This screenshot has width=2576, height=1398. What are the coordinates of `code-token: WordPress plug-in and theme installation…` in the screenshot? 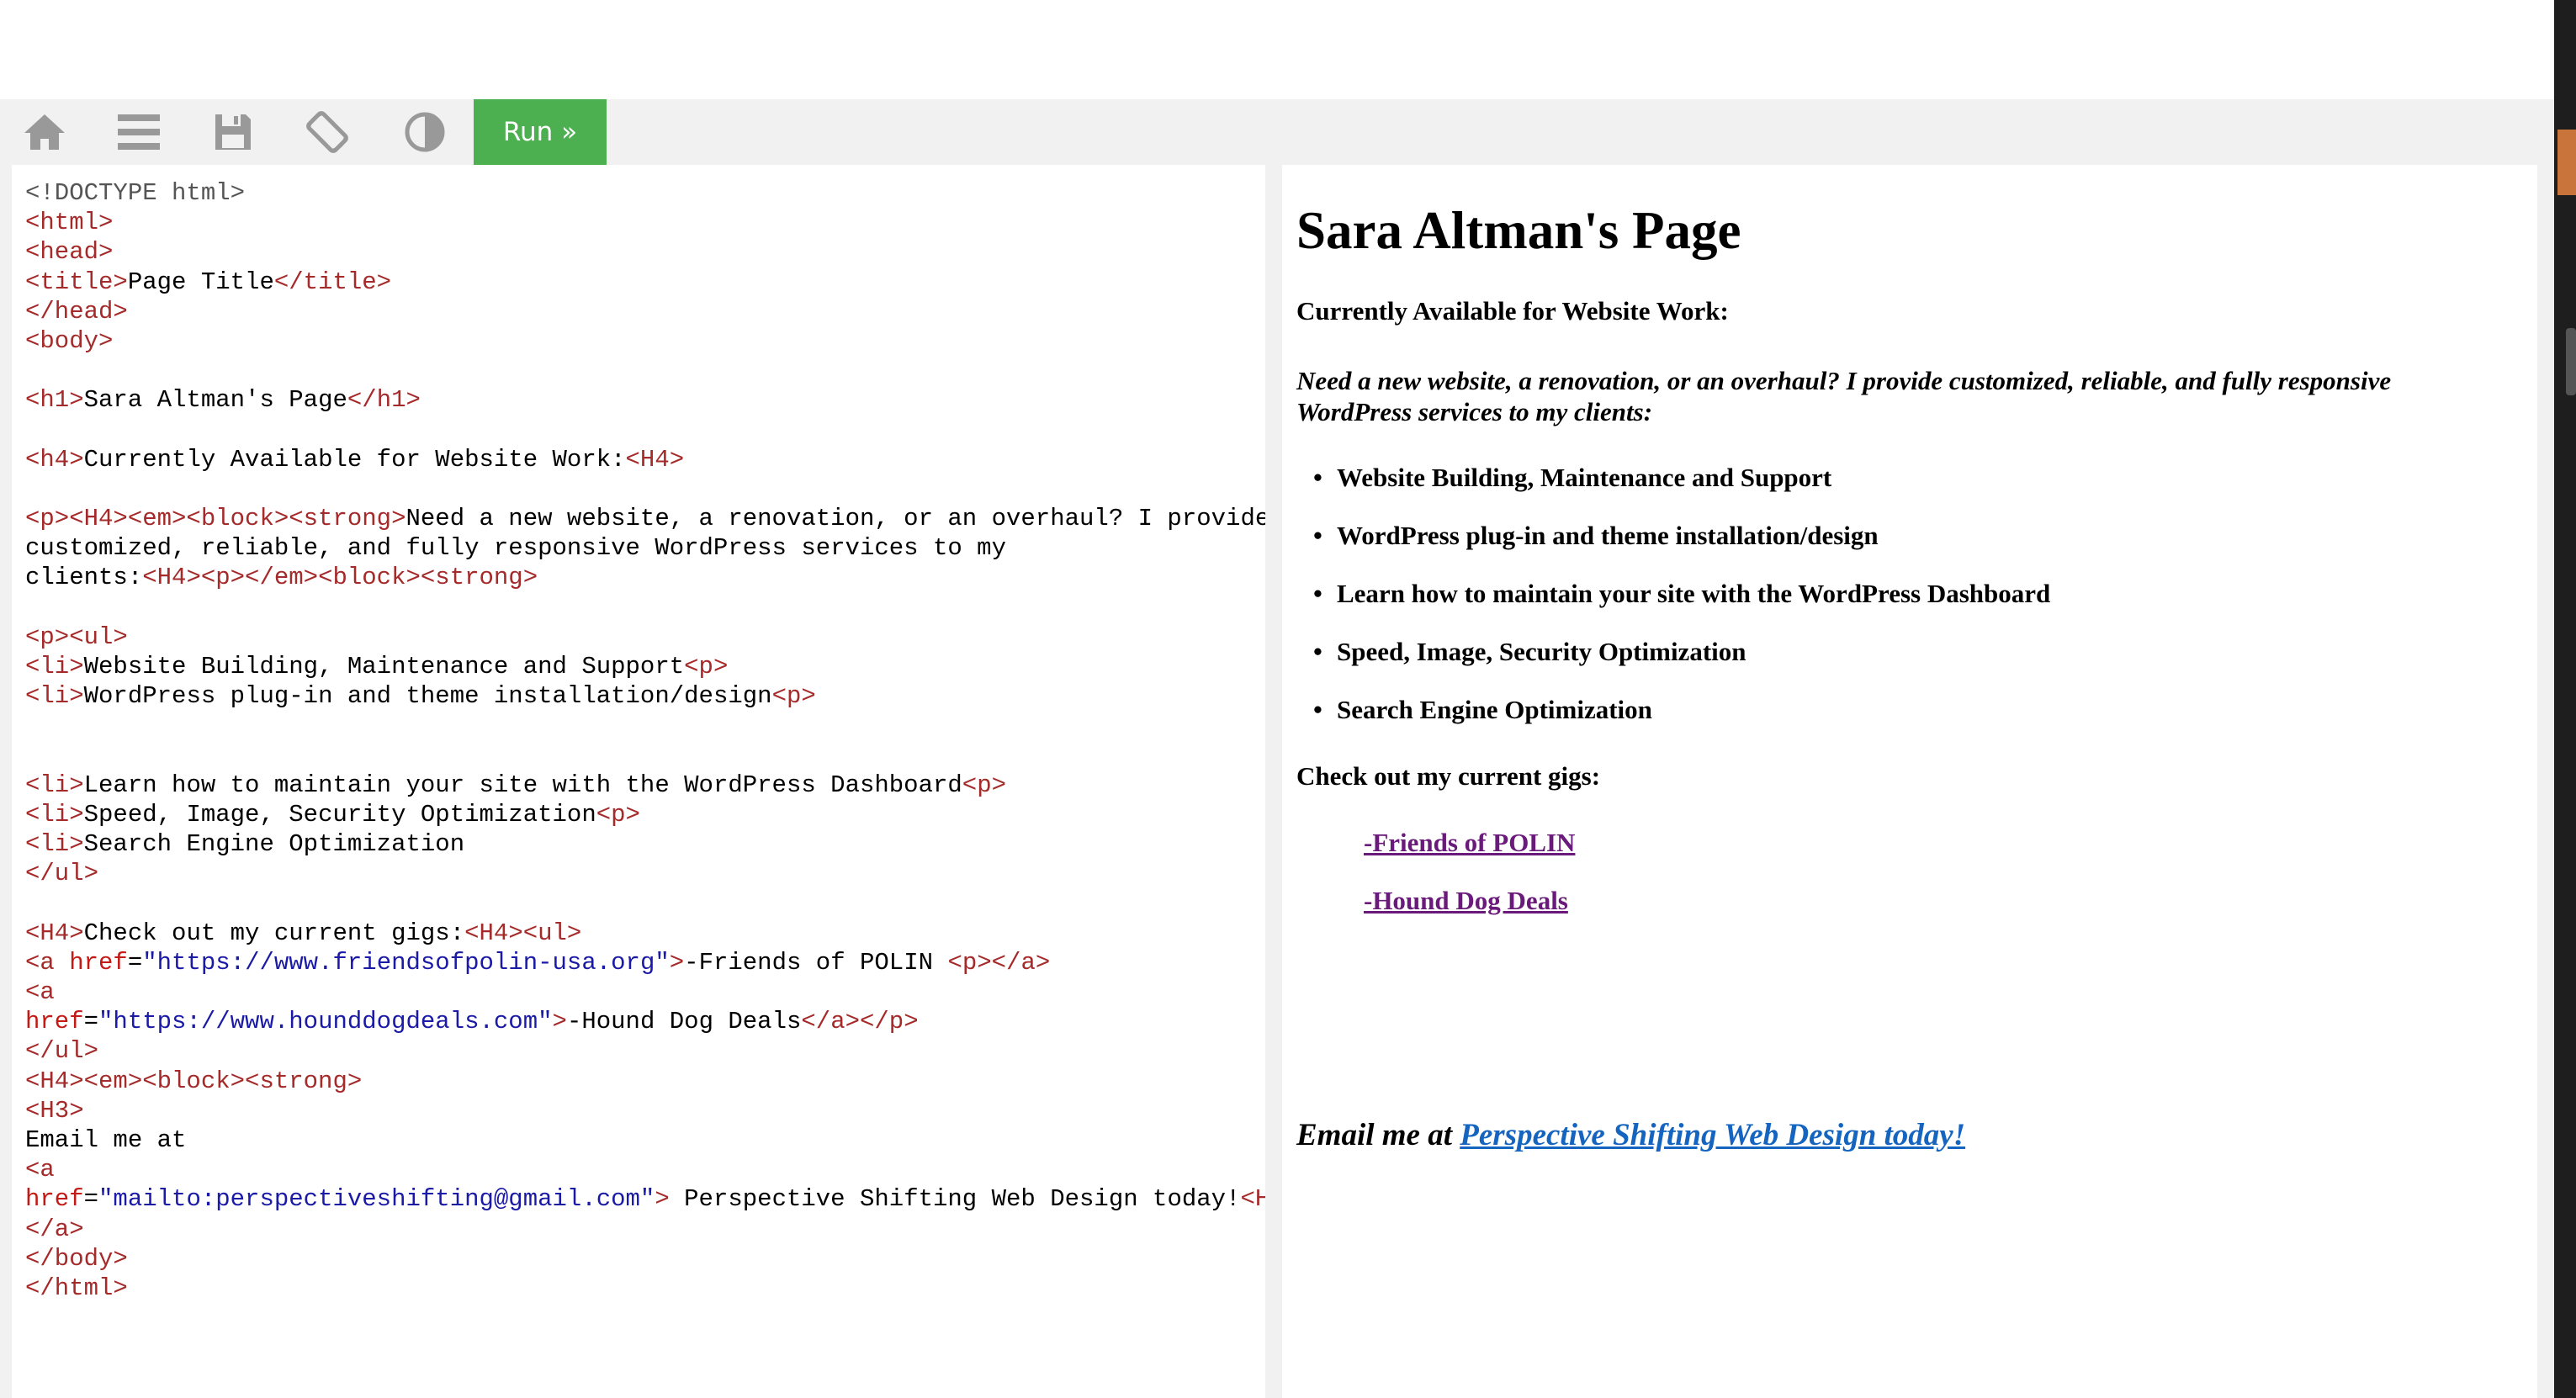 It's located at (427, 696).